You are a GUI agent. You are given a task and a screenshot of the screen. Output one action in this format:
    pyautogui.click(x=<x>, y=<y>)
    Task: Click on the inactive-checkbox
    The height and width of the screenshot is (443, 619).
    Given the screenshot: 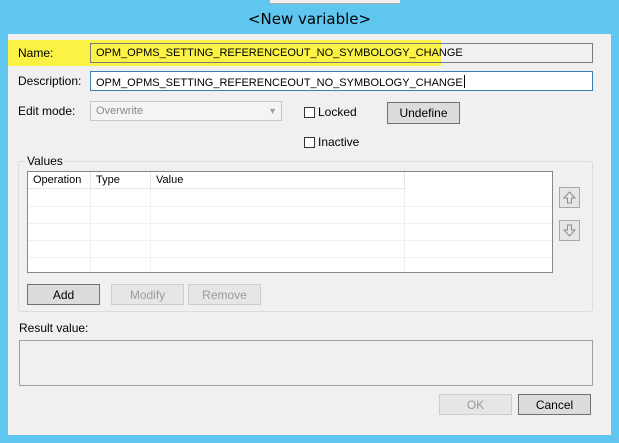 What is the action you would take?
    pyautogui.click(x=309, y=142)
    